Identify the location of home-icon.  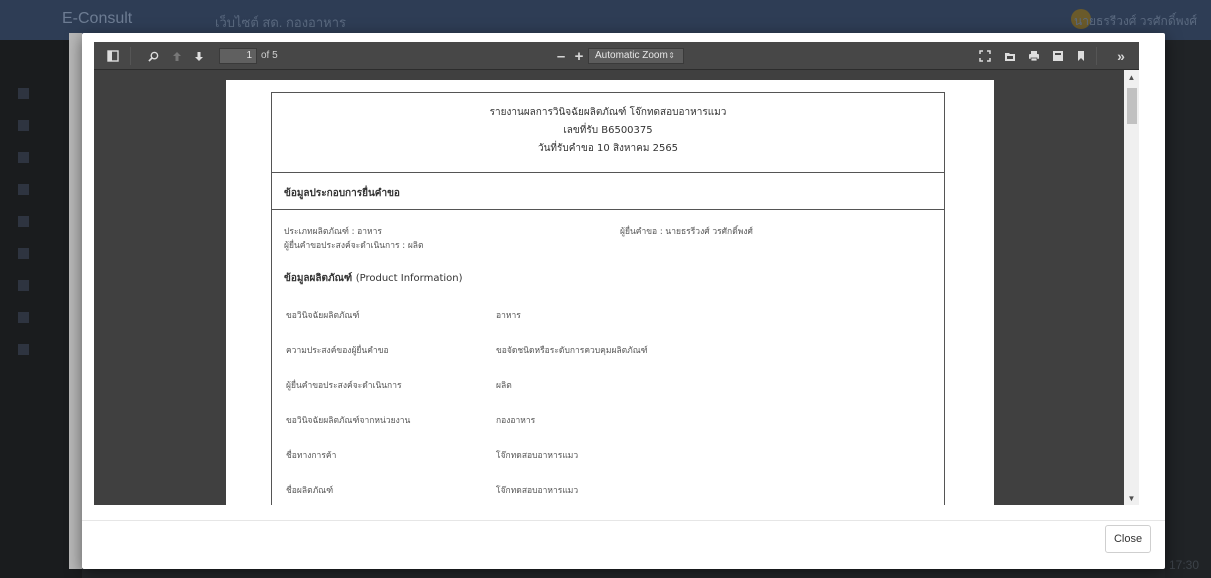
(23, 93).